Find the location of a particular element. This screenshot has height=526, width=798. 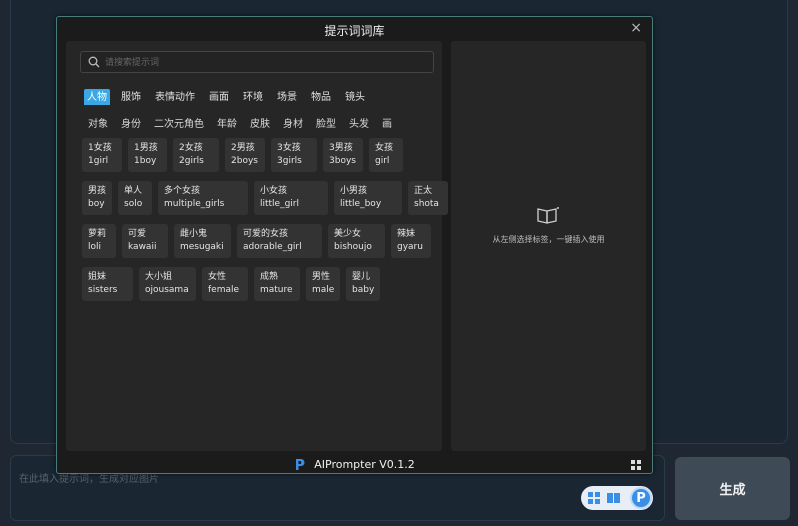

dialog-footer: AIPrompter V0.1.2 is located at coordinates (354, 464).